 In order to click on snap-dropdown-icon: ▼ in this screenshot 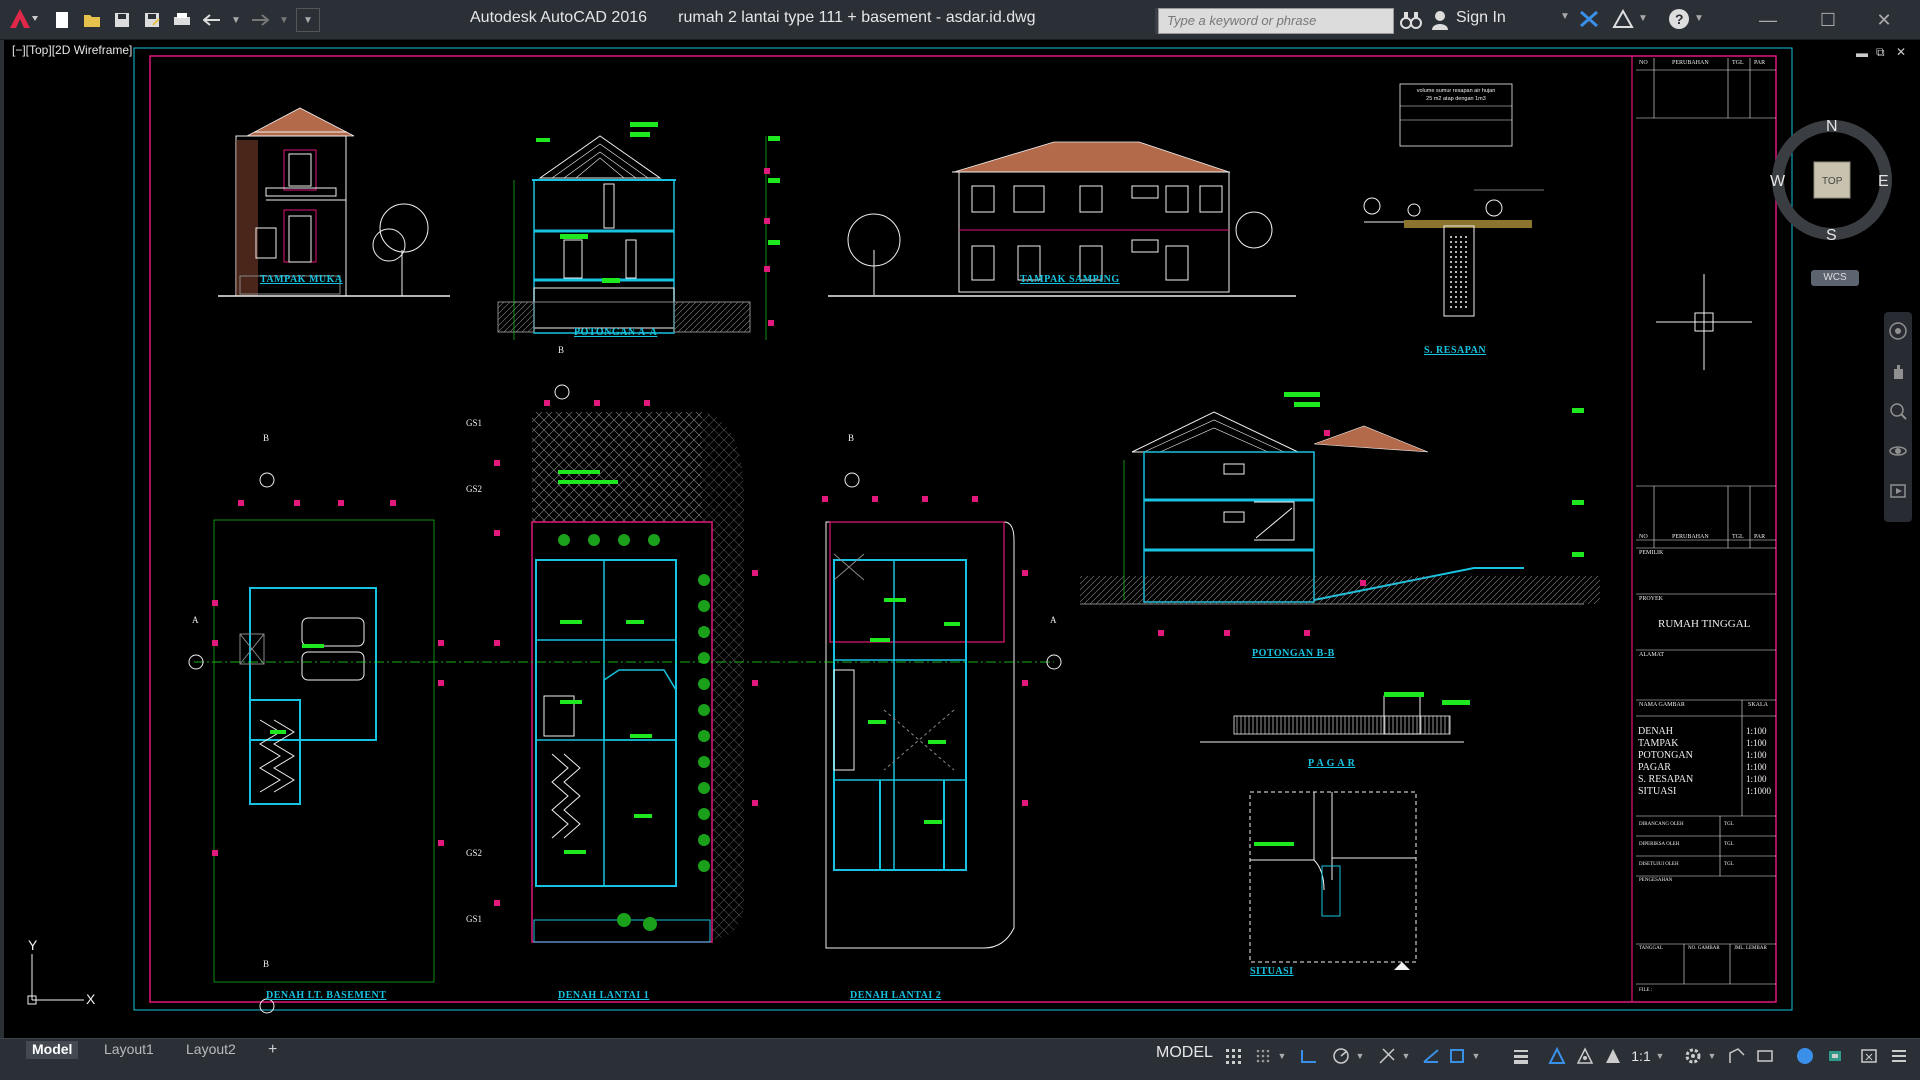, I will do `click(1282, 1056)`.